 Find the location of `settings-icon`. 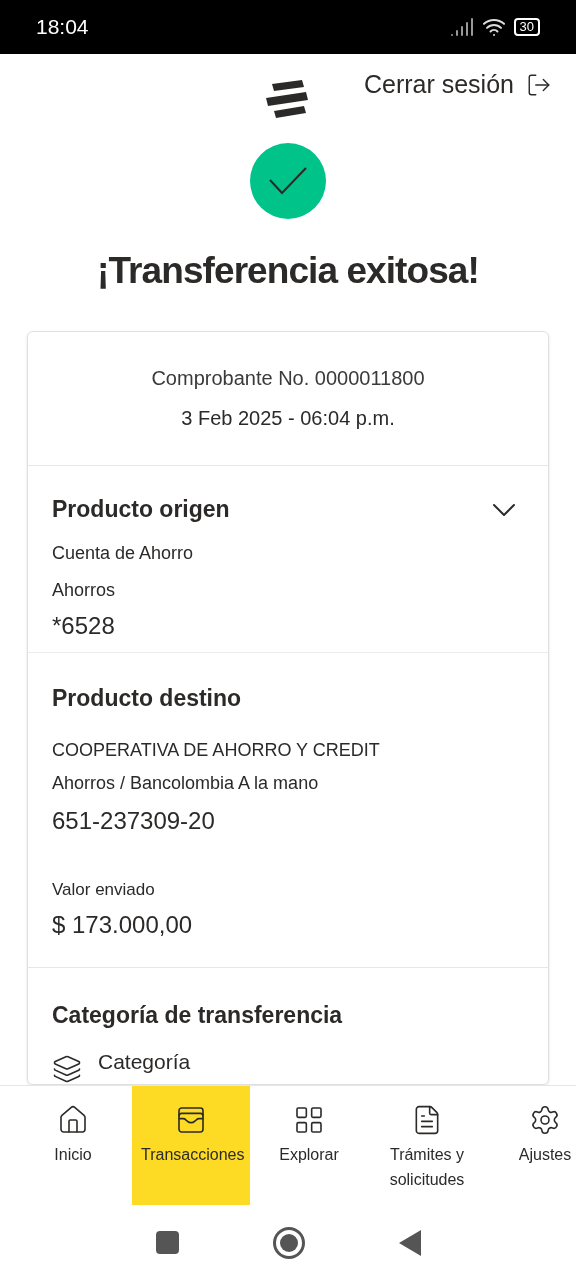

settings-icon is located at coordinates (545, 1120).